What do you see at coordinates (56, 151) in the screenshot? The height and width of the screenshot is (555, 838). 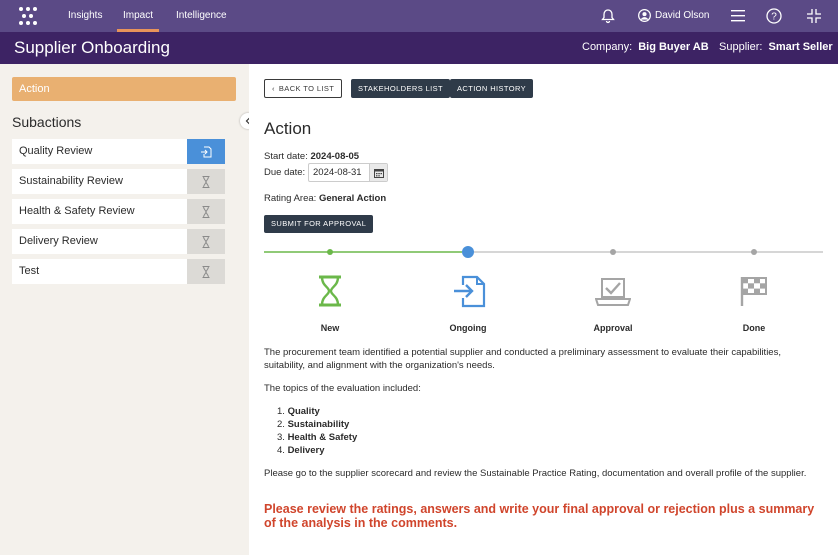 I see `subaction-label: Quality Review` at bounding box center [56, 151].